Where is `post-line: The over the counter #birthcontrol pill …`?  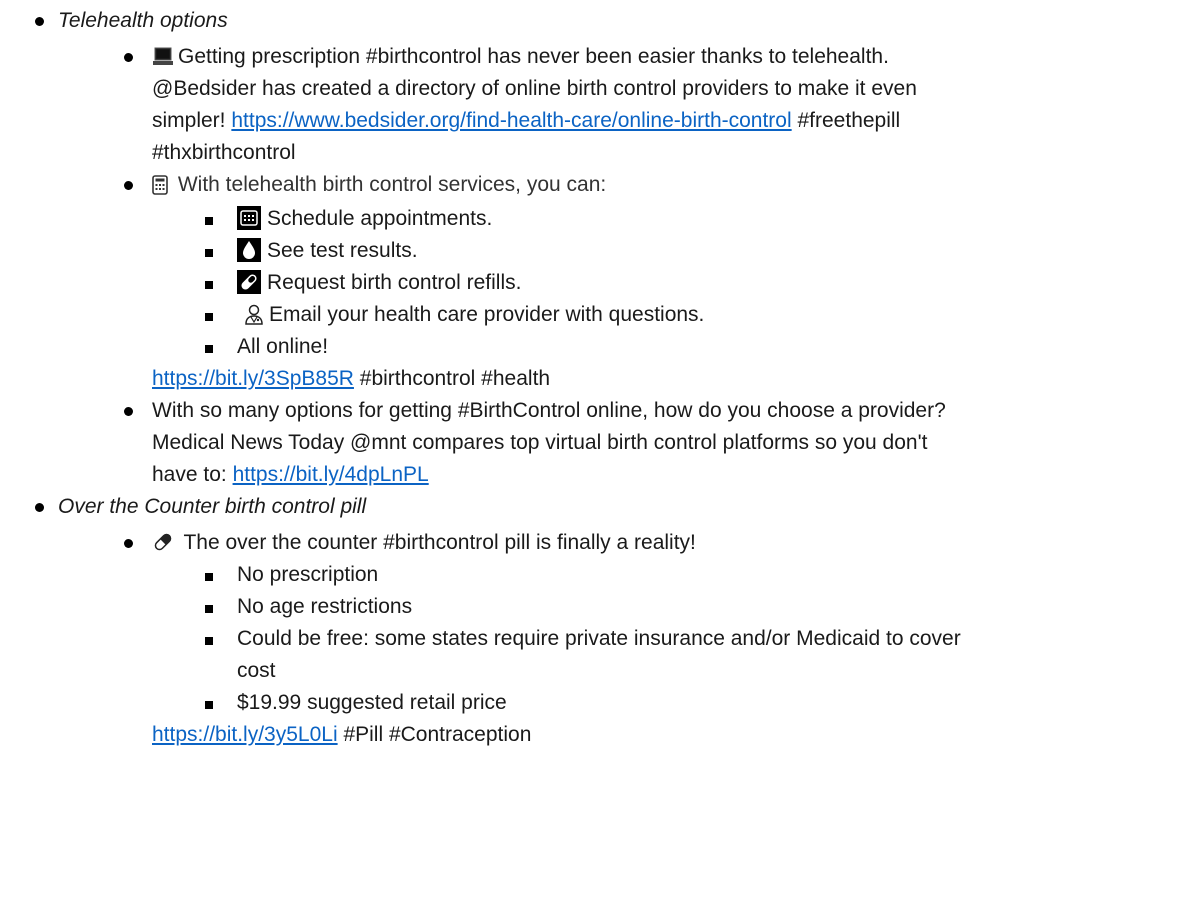 post-line: The over the counter #birthcontrol pill … is located at coordinates (424, 543).